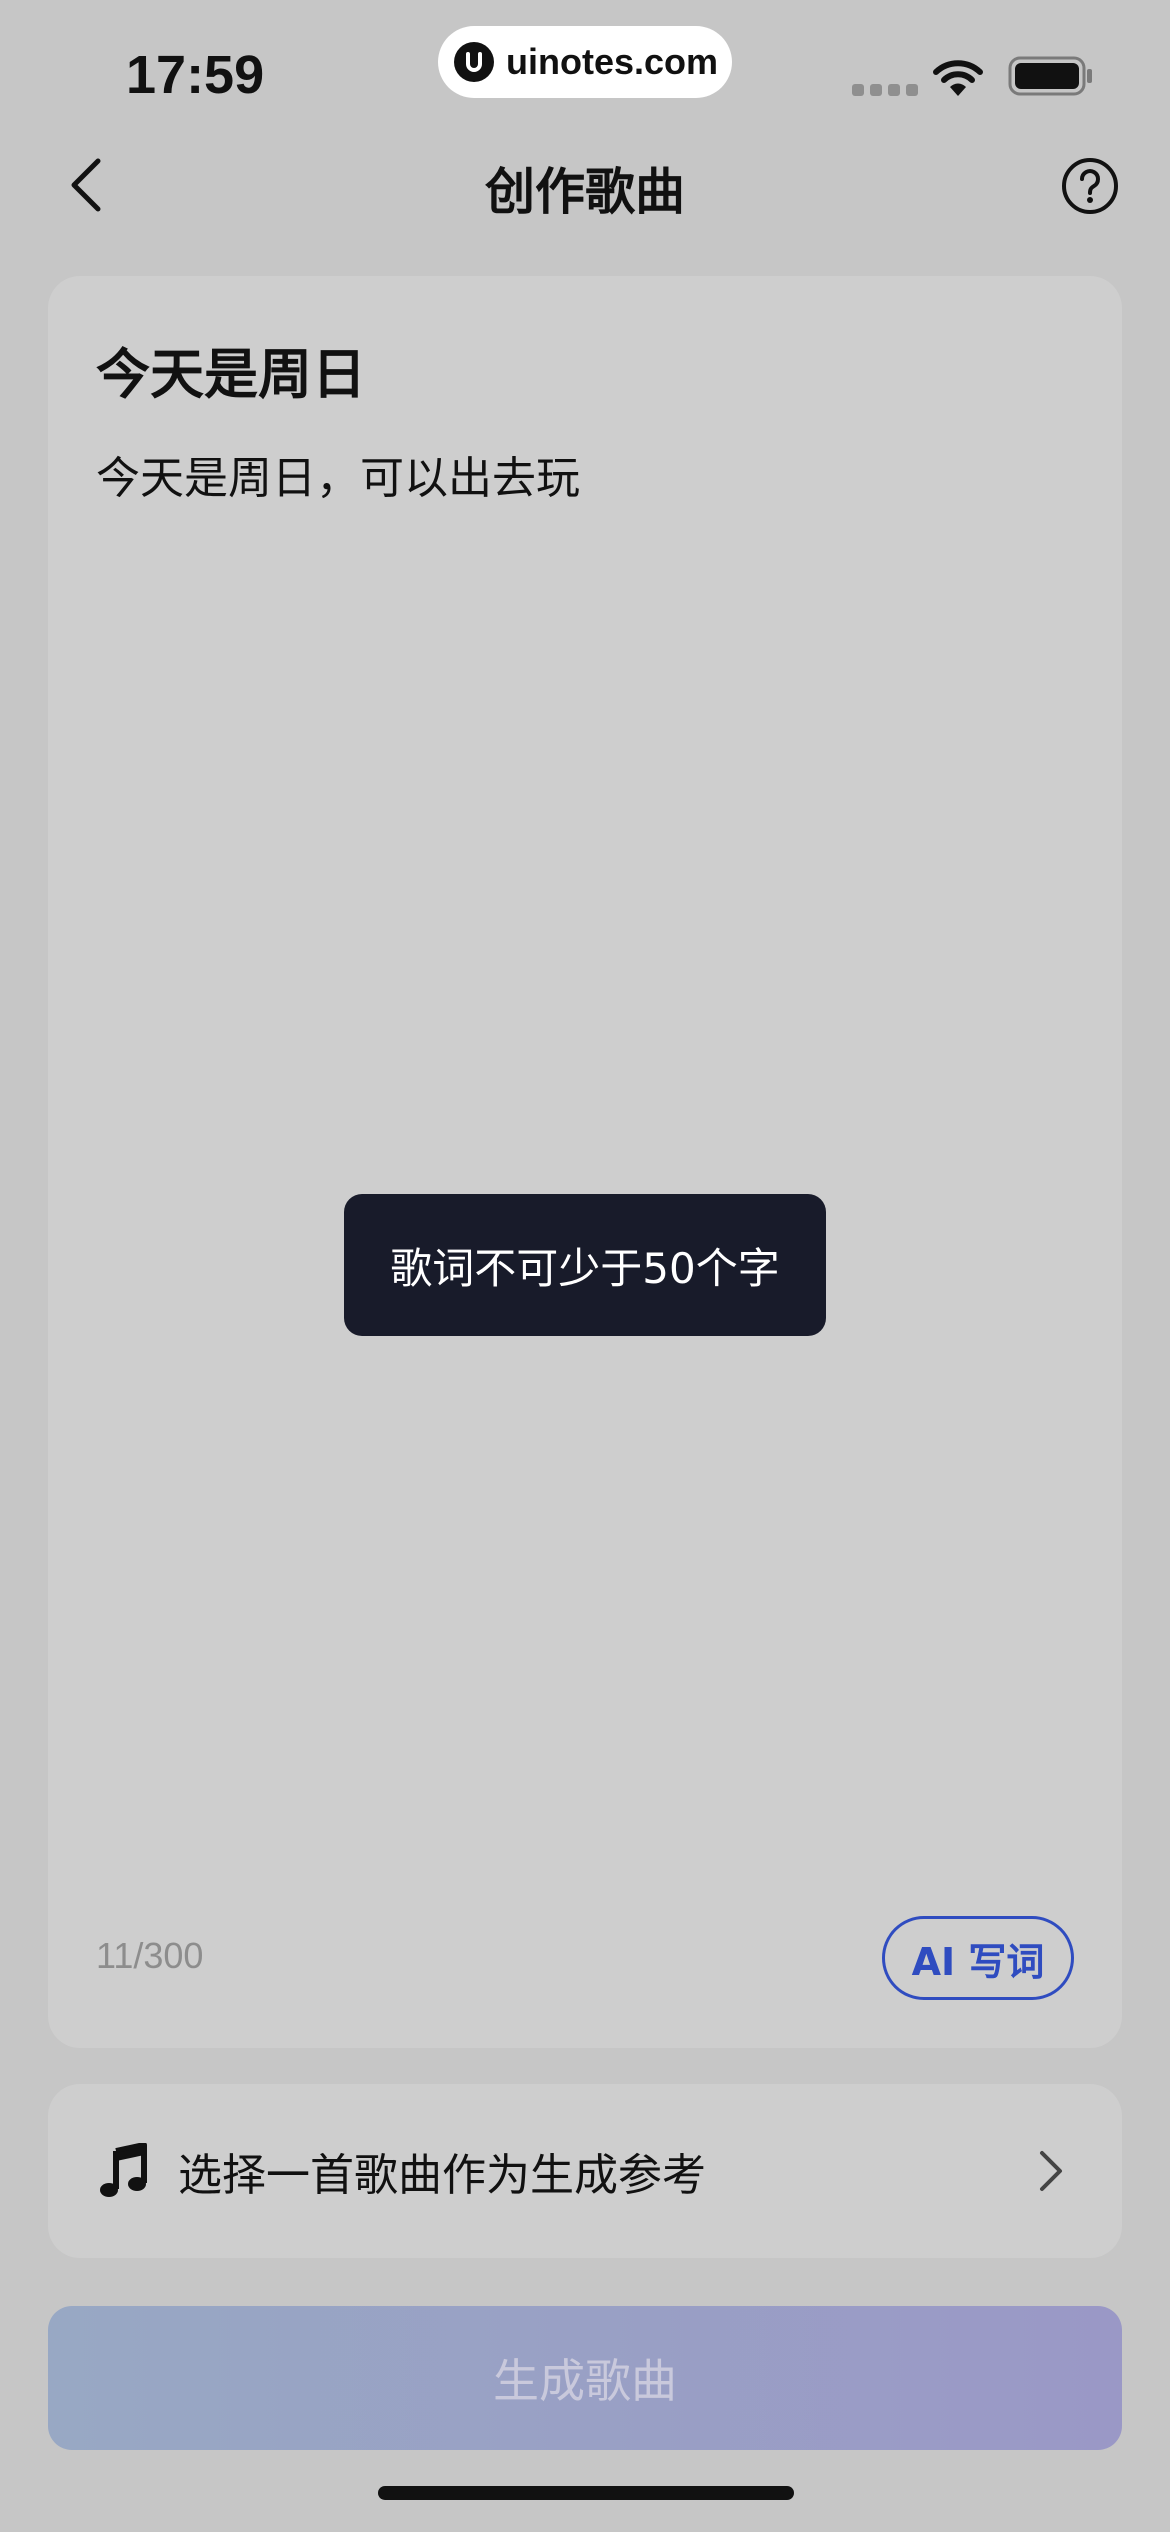  I want to click on chevron-right-icon, so click(1051, 2171).